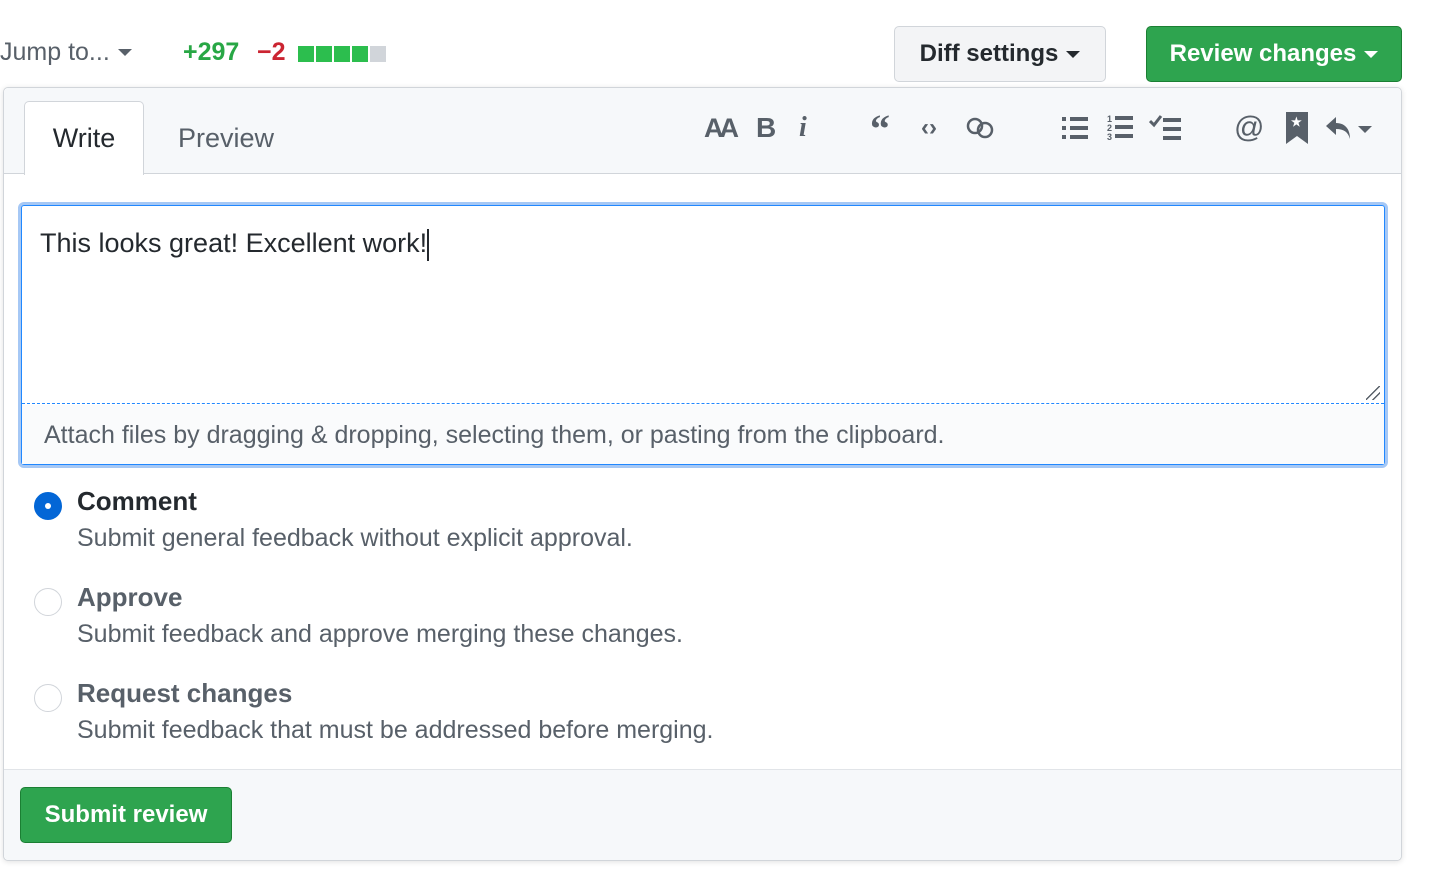 Image resolution: width=1430 pixels, height=872 pixels. Describe the element at coordinates (702, 131) in the screenshot. I see `editor-tabbar: Write Preview AA B i “ ‹› 123 @ ★` at that location.